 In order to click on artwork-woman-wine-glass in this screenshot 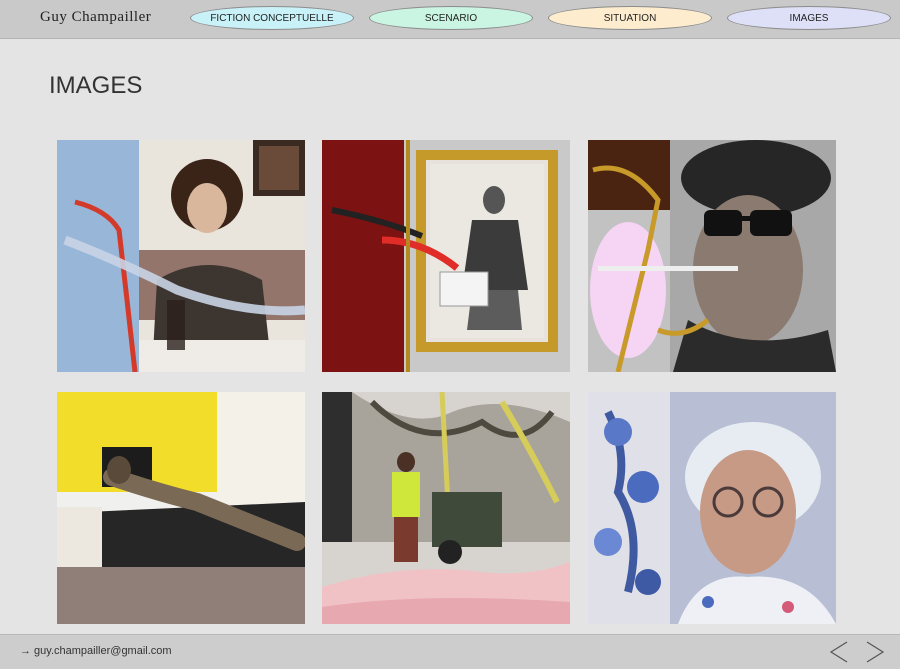, I will do `click(181, 256)`.